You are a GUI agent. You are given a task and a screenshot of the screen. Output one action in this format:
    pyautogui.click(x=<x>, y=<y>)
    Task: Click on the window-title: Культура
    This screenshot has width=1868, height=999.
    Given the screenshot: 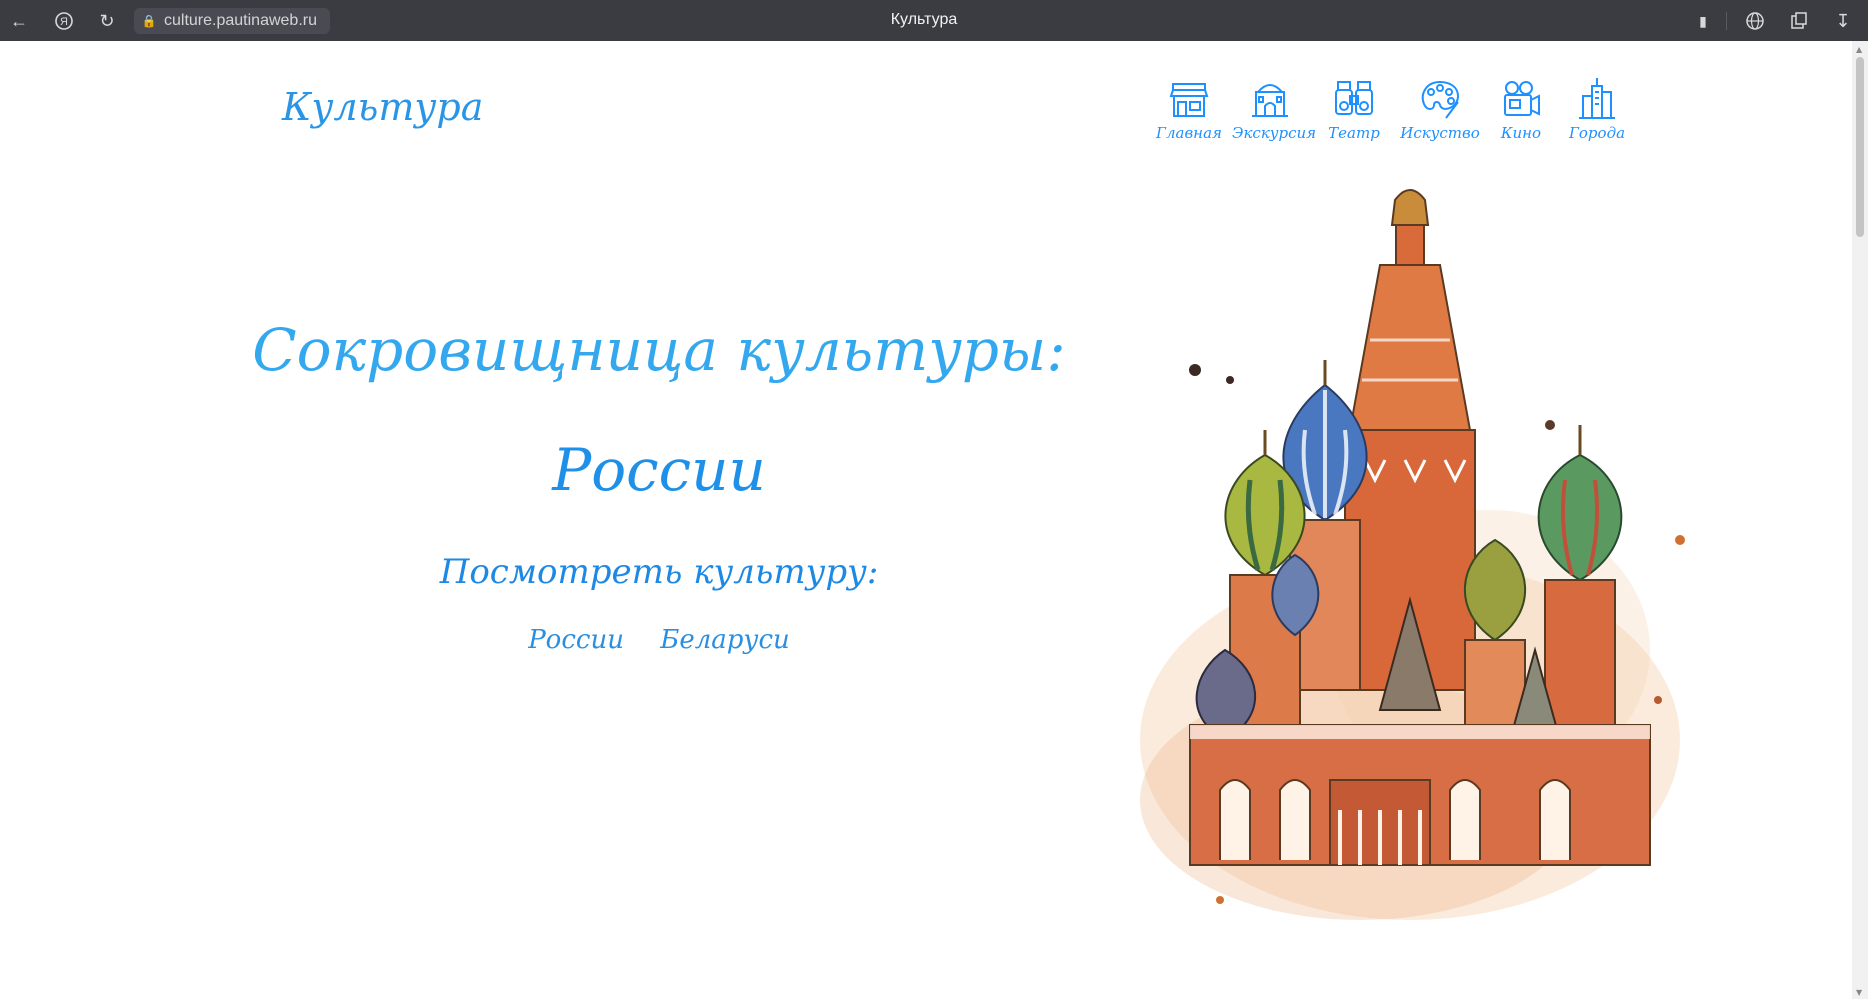 What is the action you would take?
    pyautogui.click(x=924, y=19)
    